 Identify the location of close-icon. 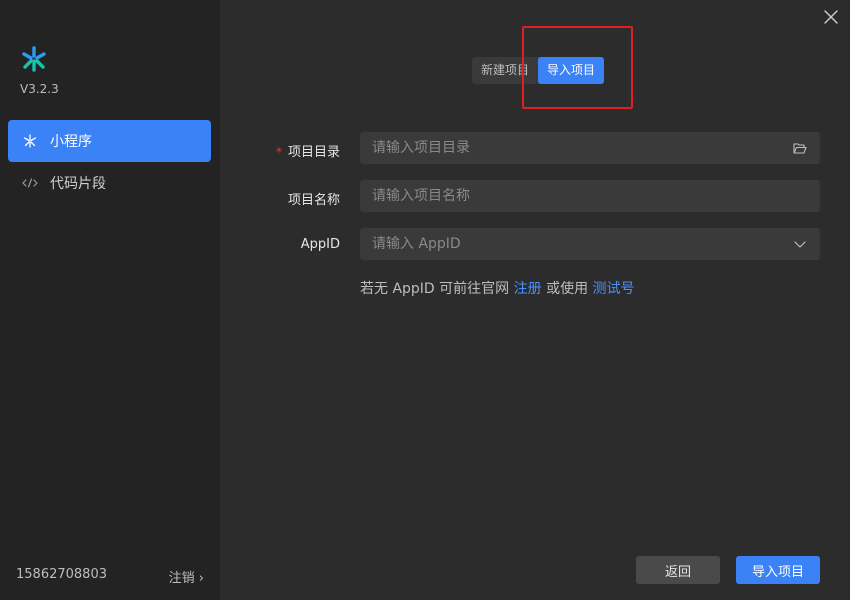
(831, 17).